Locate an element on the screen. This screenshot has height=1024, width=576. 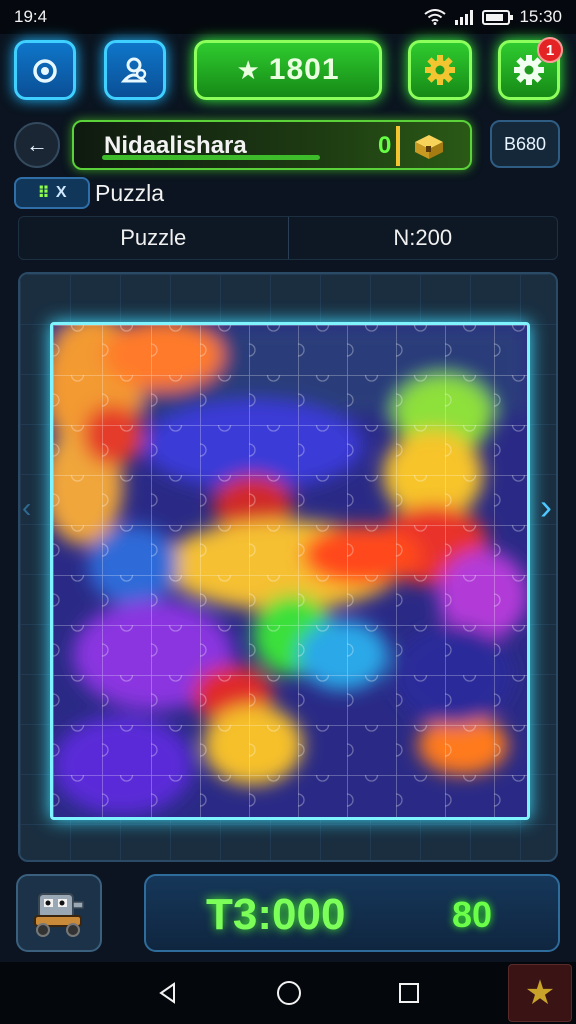
gear-icon is located at coordinates (440, 70).